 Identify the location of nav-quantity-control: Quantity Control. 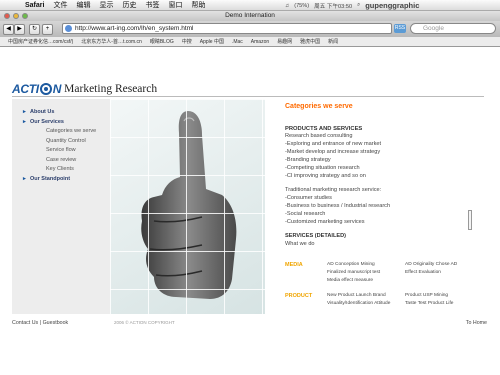
(63, 142).